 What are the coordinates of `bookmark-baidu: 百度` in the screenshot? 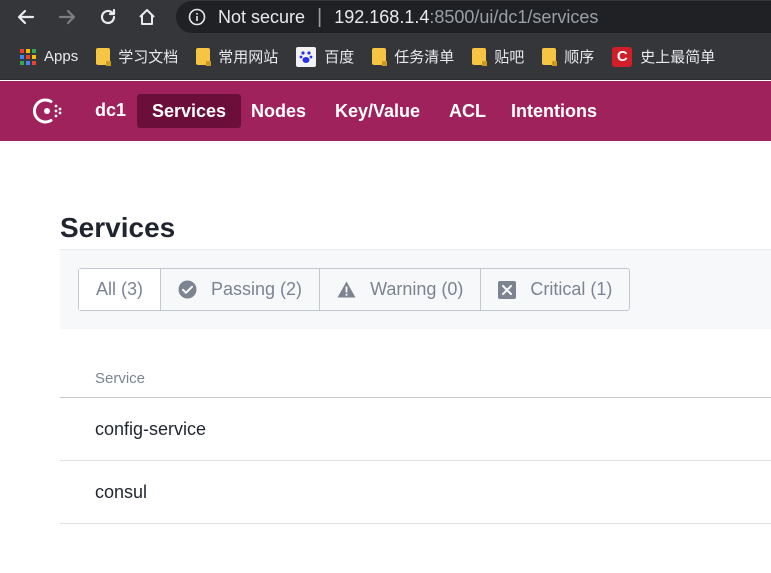 It's located at (325, 57).